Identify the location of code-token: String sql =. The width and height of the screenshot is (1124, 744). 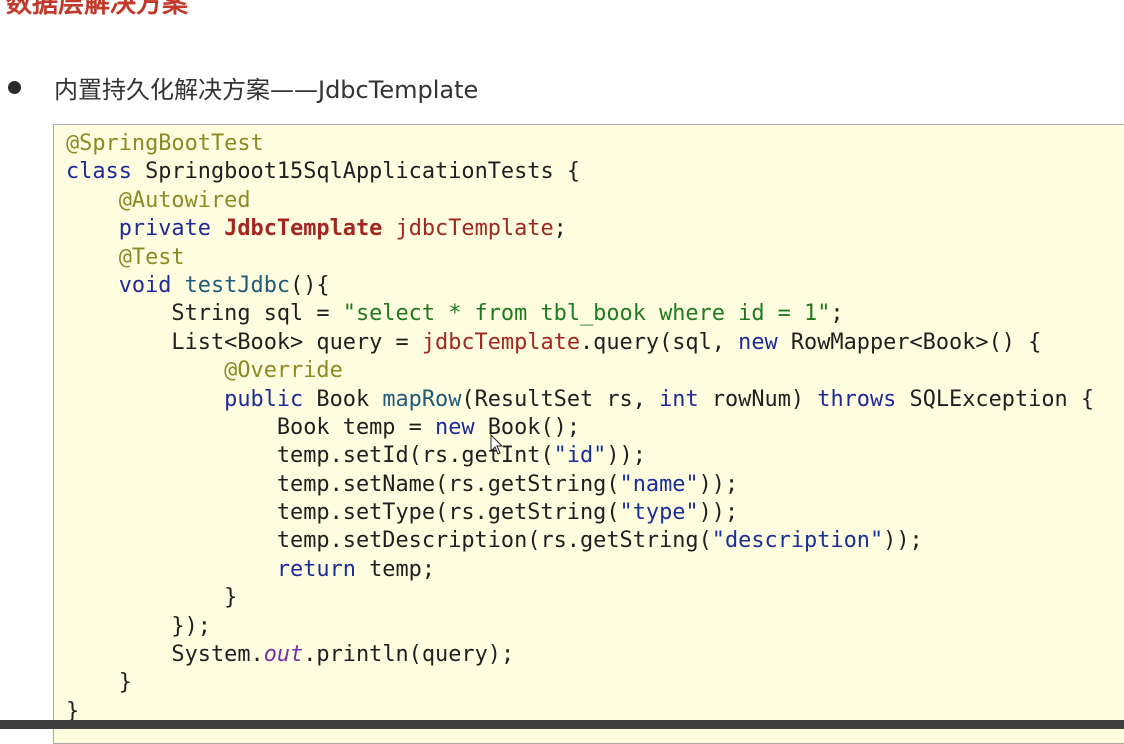
(204, 314).